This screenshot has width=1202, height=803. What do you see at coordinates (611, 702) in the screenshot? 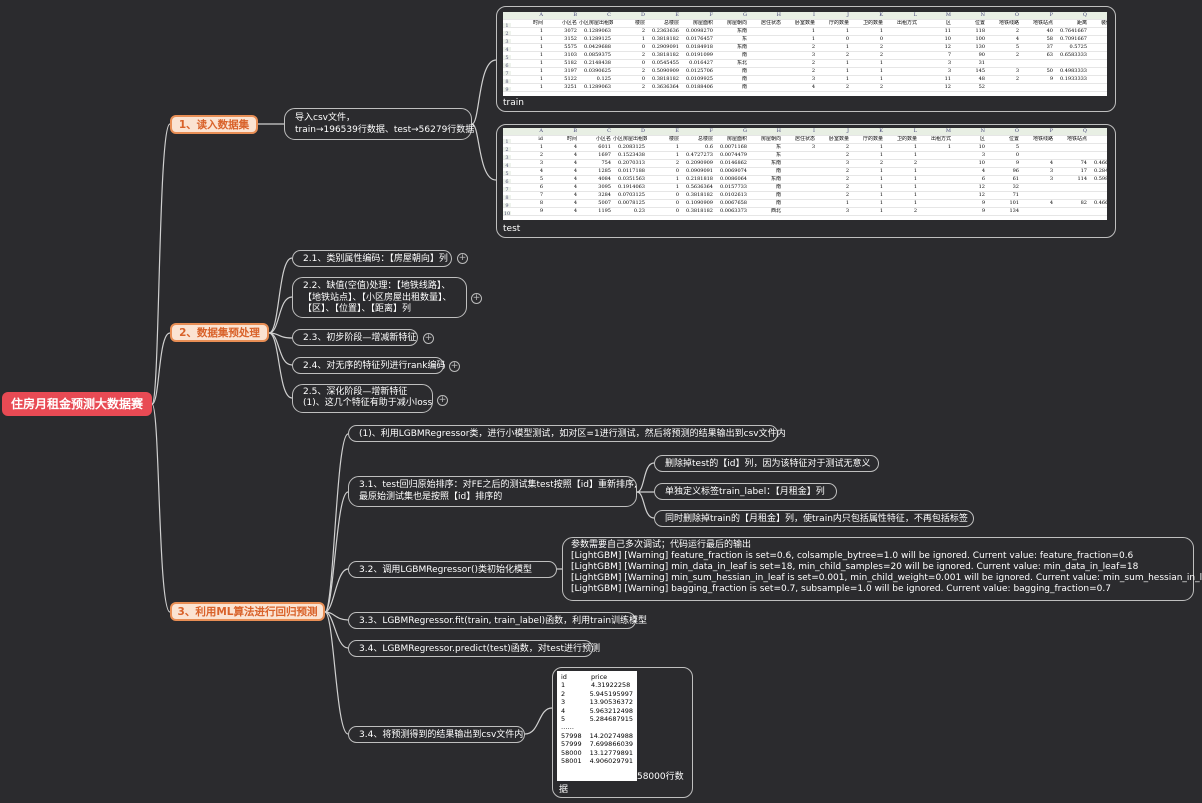
I see `csv-cell: 13.90536372` at bounding box center [611, 702].